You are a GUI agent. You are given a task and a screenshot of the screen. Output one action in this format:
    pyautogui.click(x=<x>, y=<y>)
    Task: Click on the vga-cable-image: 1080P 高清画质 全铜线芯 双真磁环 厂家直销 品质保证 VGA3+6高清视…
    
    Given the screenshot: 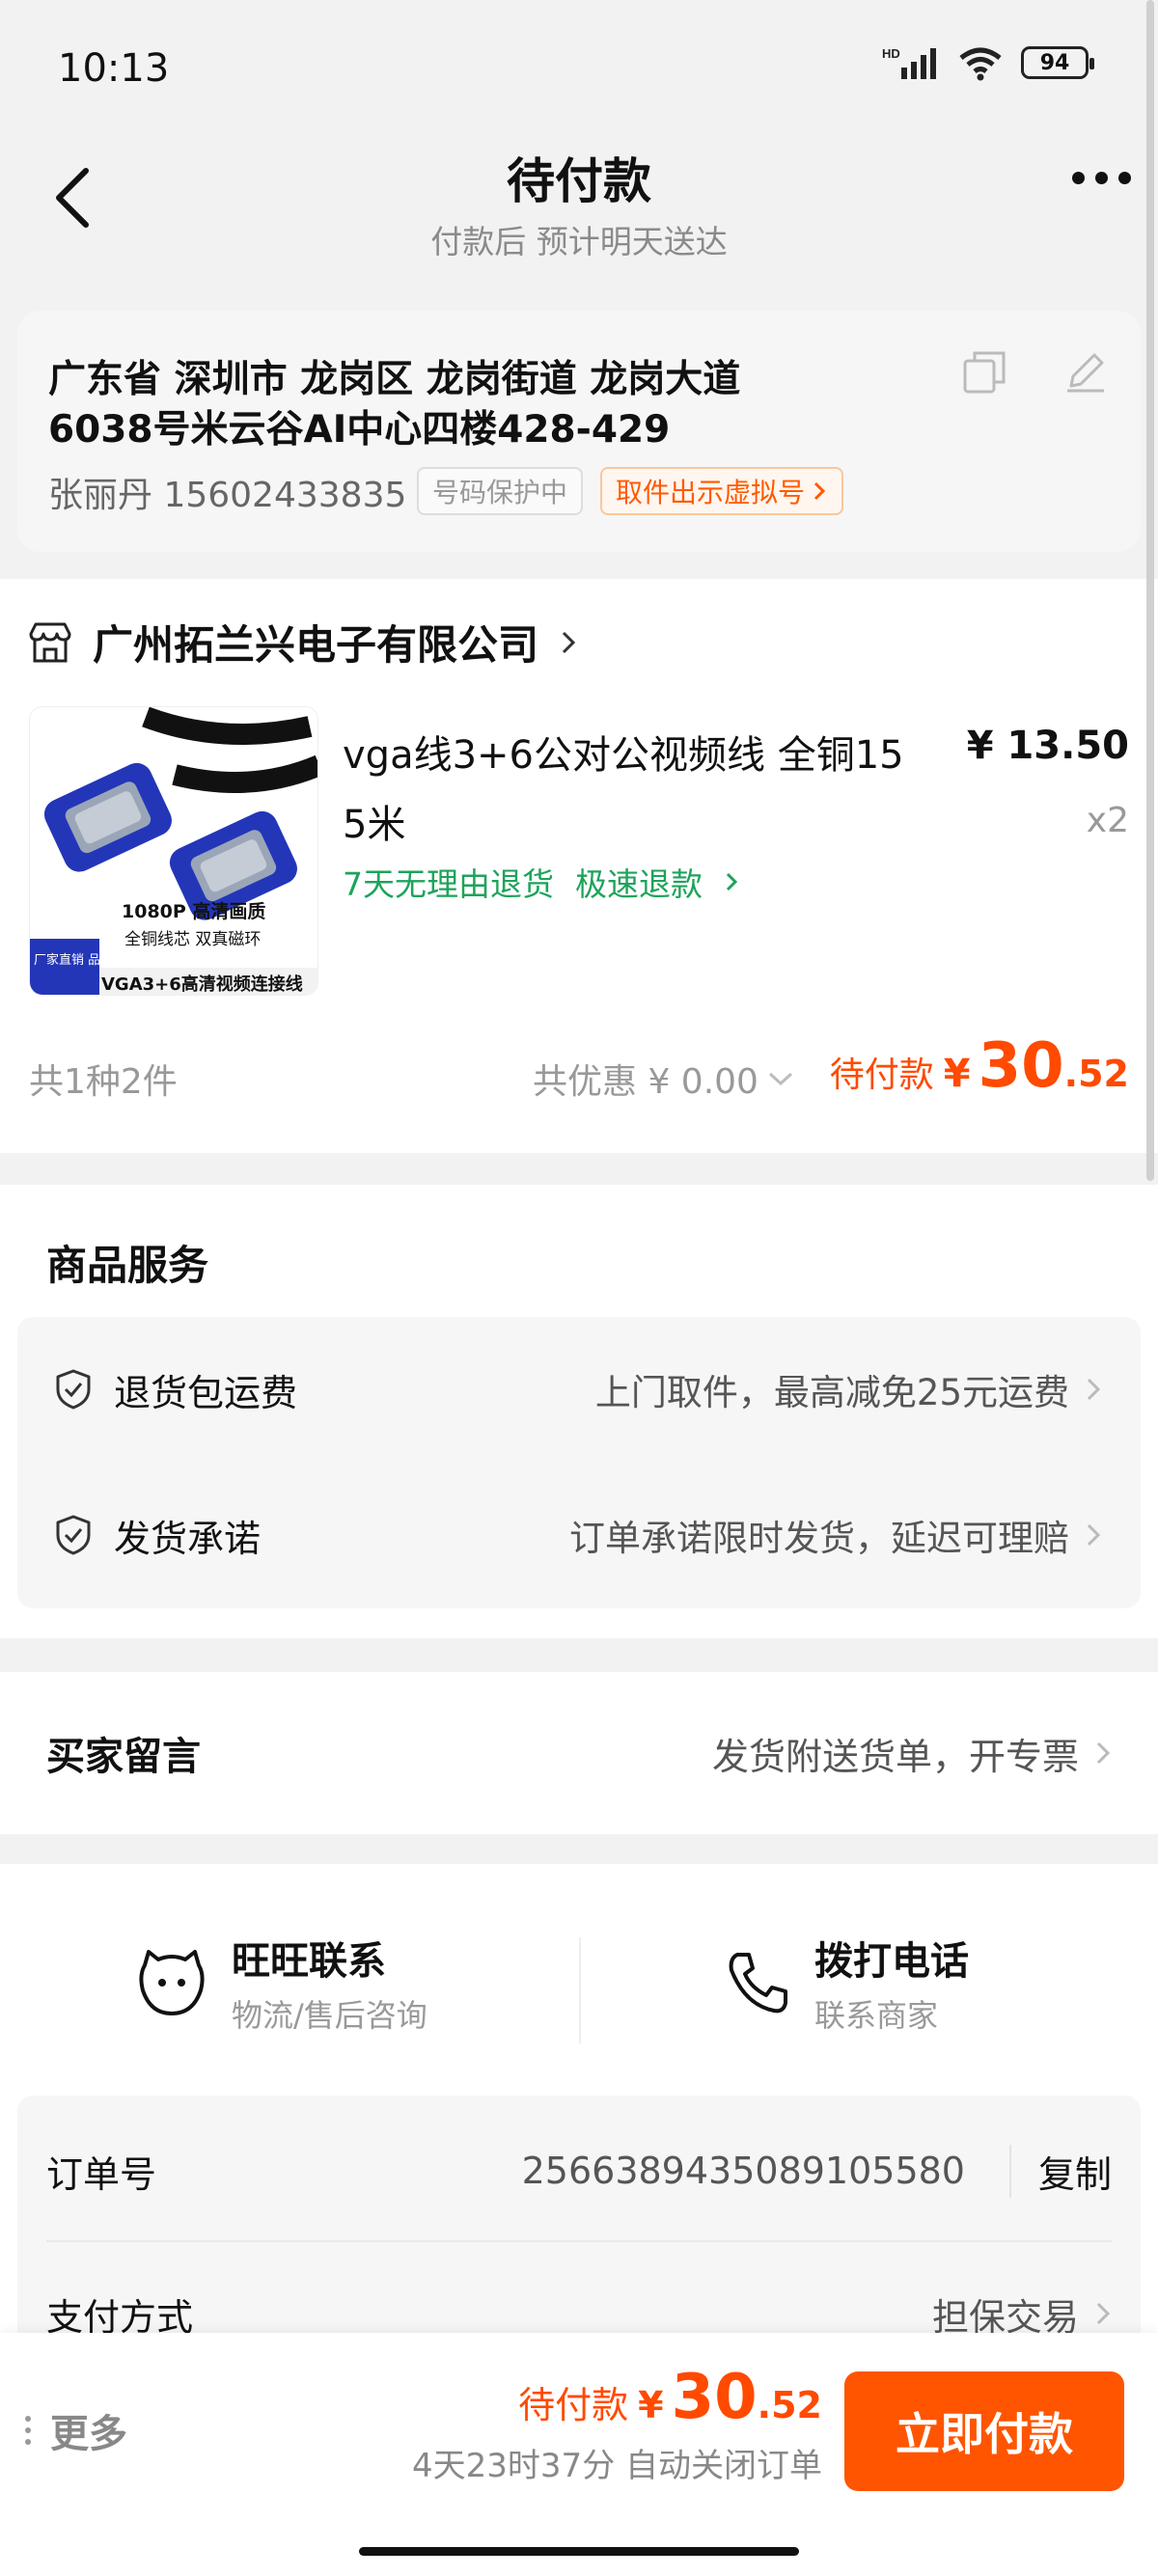 What is the action you would take?
    pyautogui.click(x=173, y=851)
    